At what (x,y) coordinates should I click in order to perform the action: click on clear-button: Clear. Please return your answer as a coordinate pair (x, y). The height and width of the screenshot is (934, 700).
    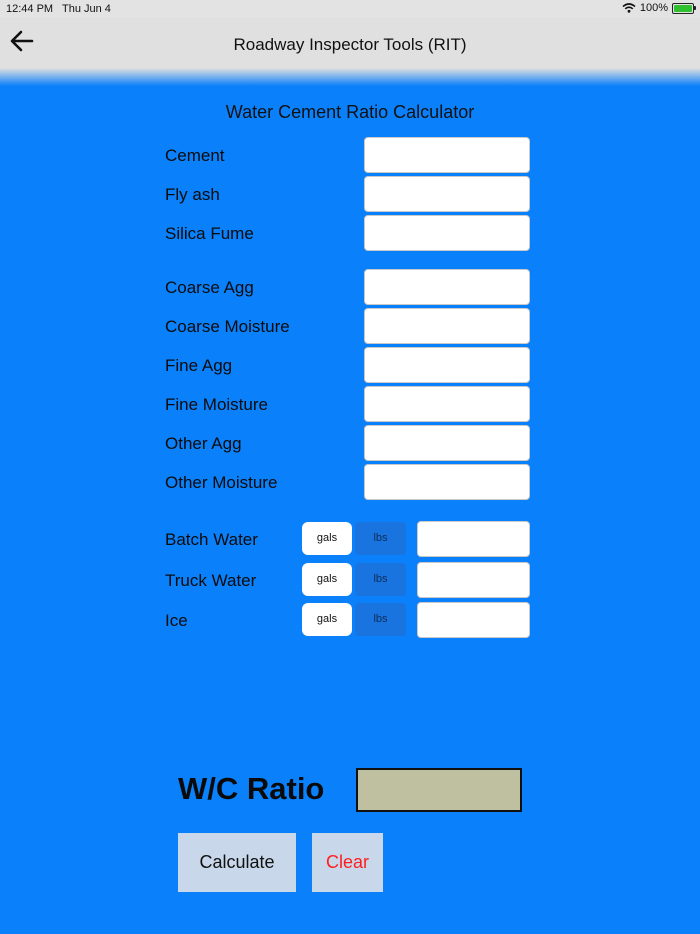
    Looking at the image, I should click on (347, 862).